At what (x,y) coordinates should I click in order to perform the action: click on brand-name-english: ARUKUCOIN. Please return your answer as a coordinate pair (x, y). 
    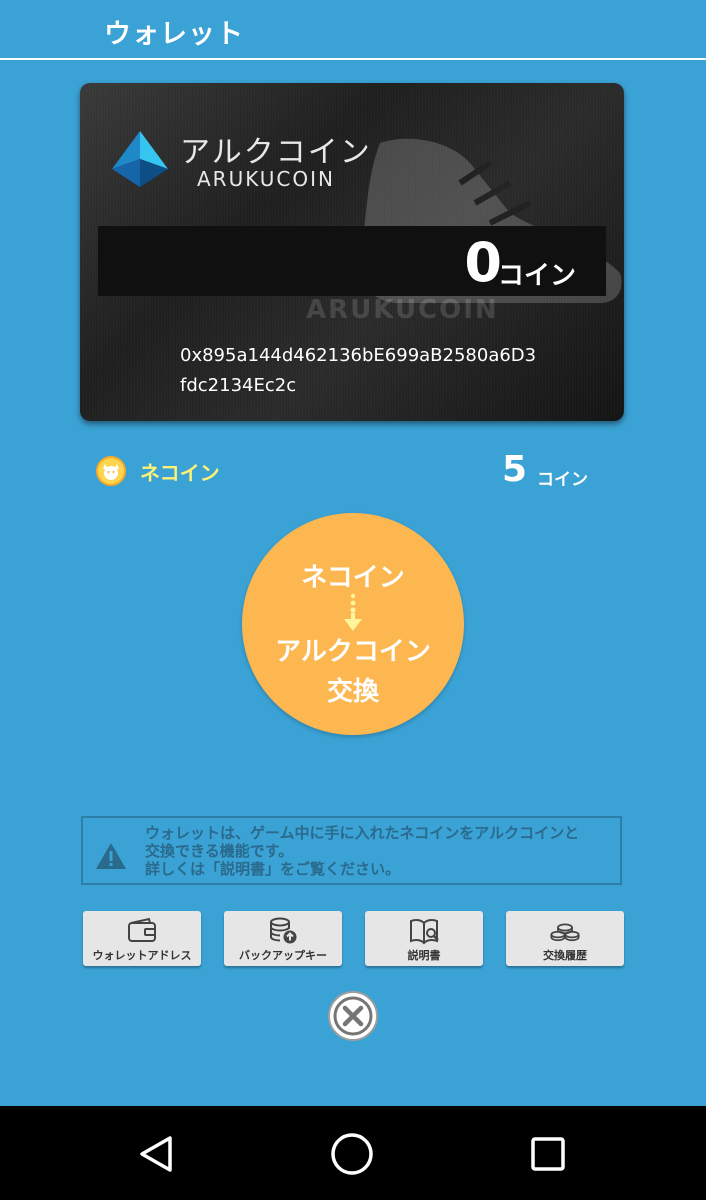
    Looking at the image, I should click on (266, 179).